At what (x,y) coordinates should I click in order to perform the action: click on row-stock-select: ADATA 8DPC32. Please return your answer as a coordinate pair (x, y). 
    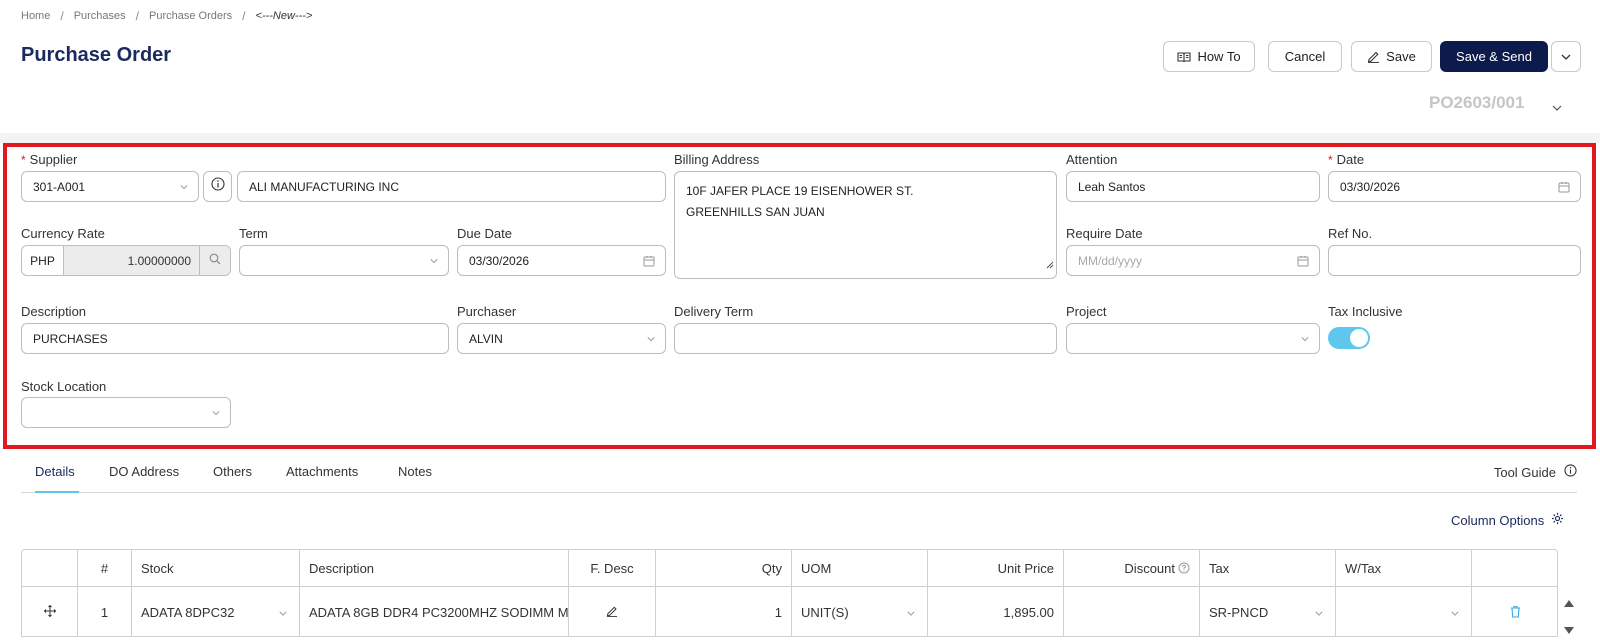
    Looking at the image, I should click on (216, 611).